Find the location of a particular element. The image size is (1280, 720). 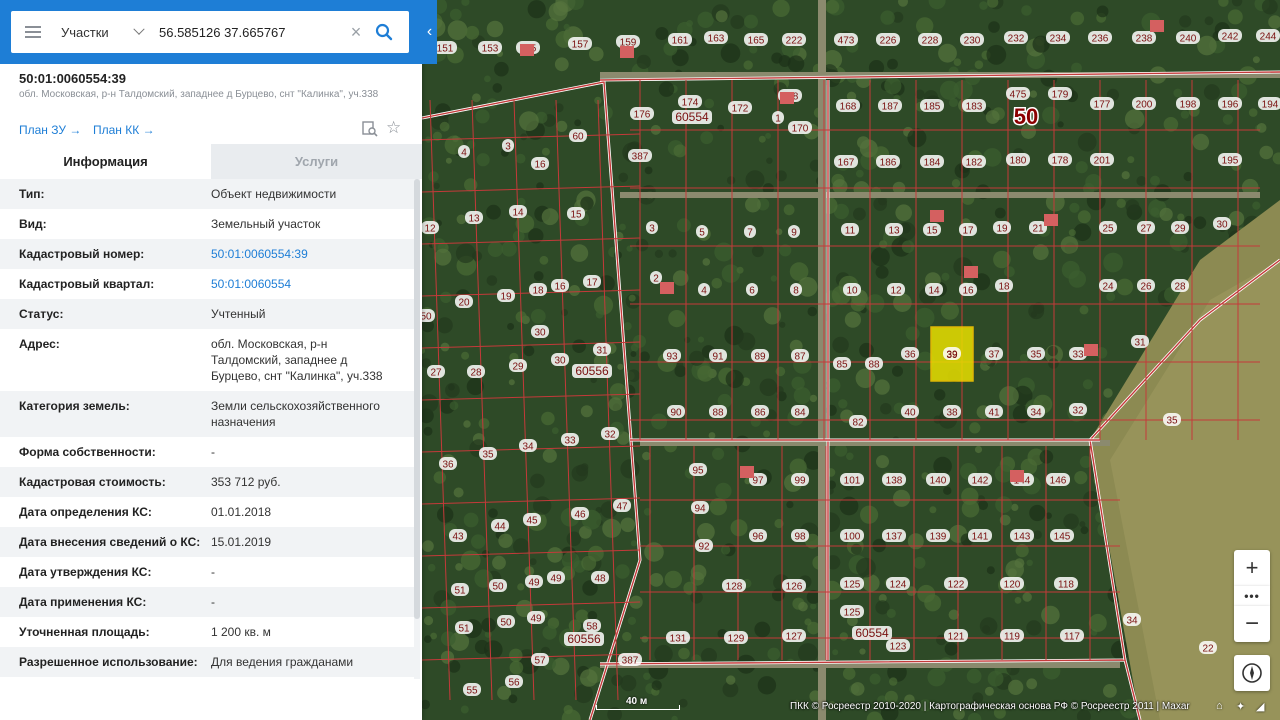

tab-information: Информация is located at coordinates (105, 161).